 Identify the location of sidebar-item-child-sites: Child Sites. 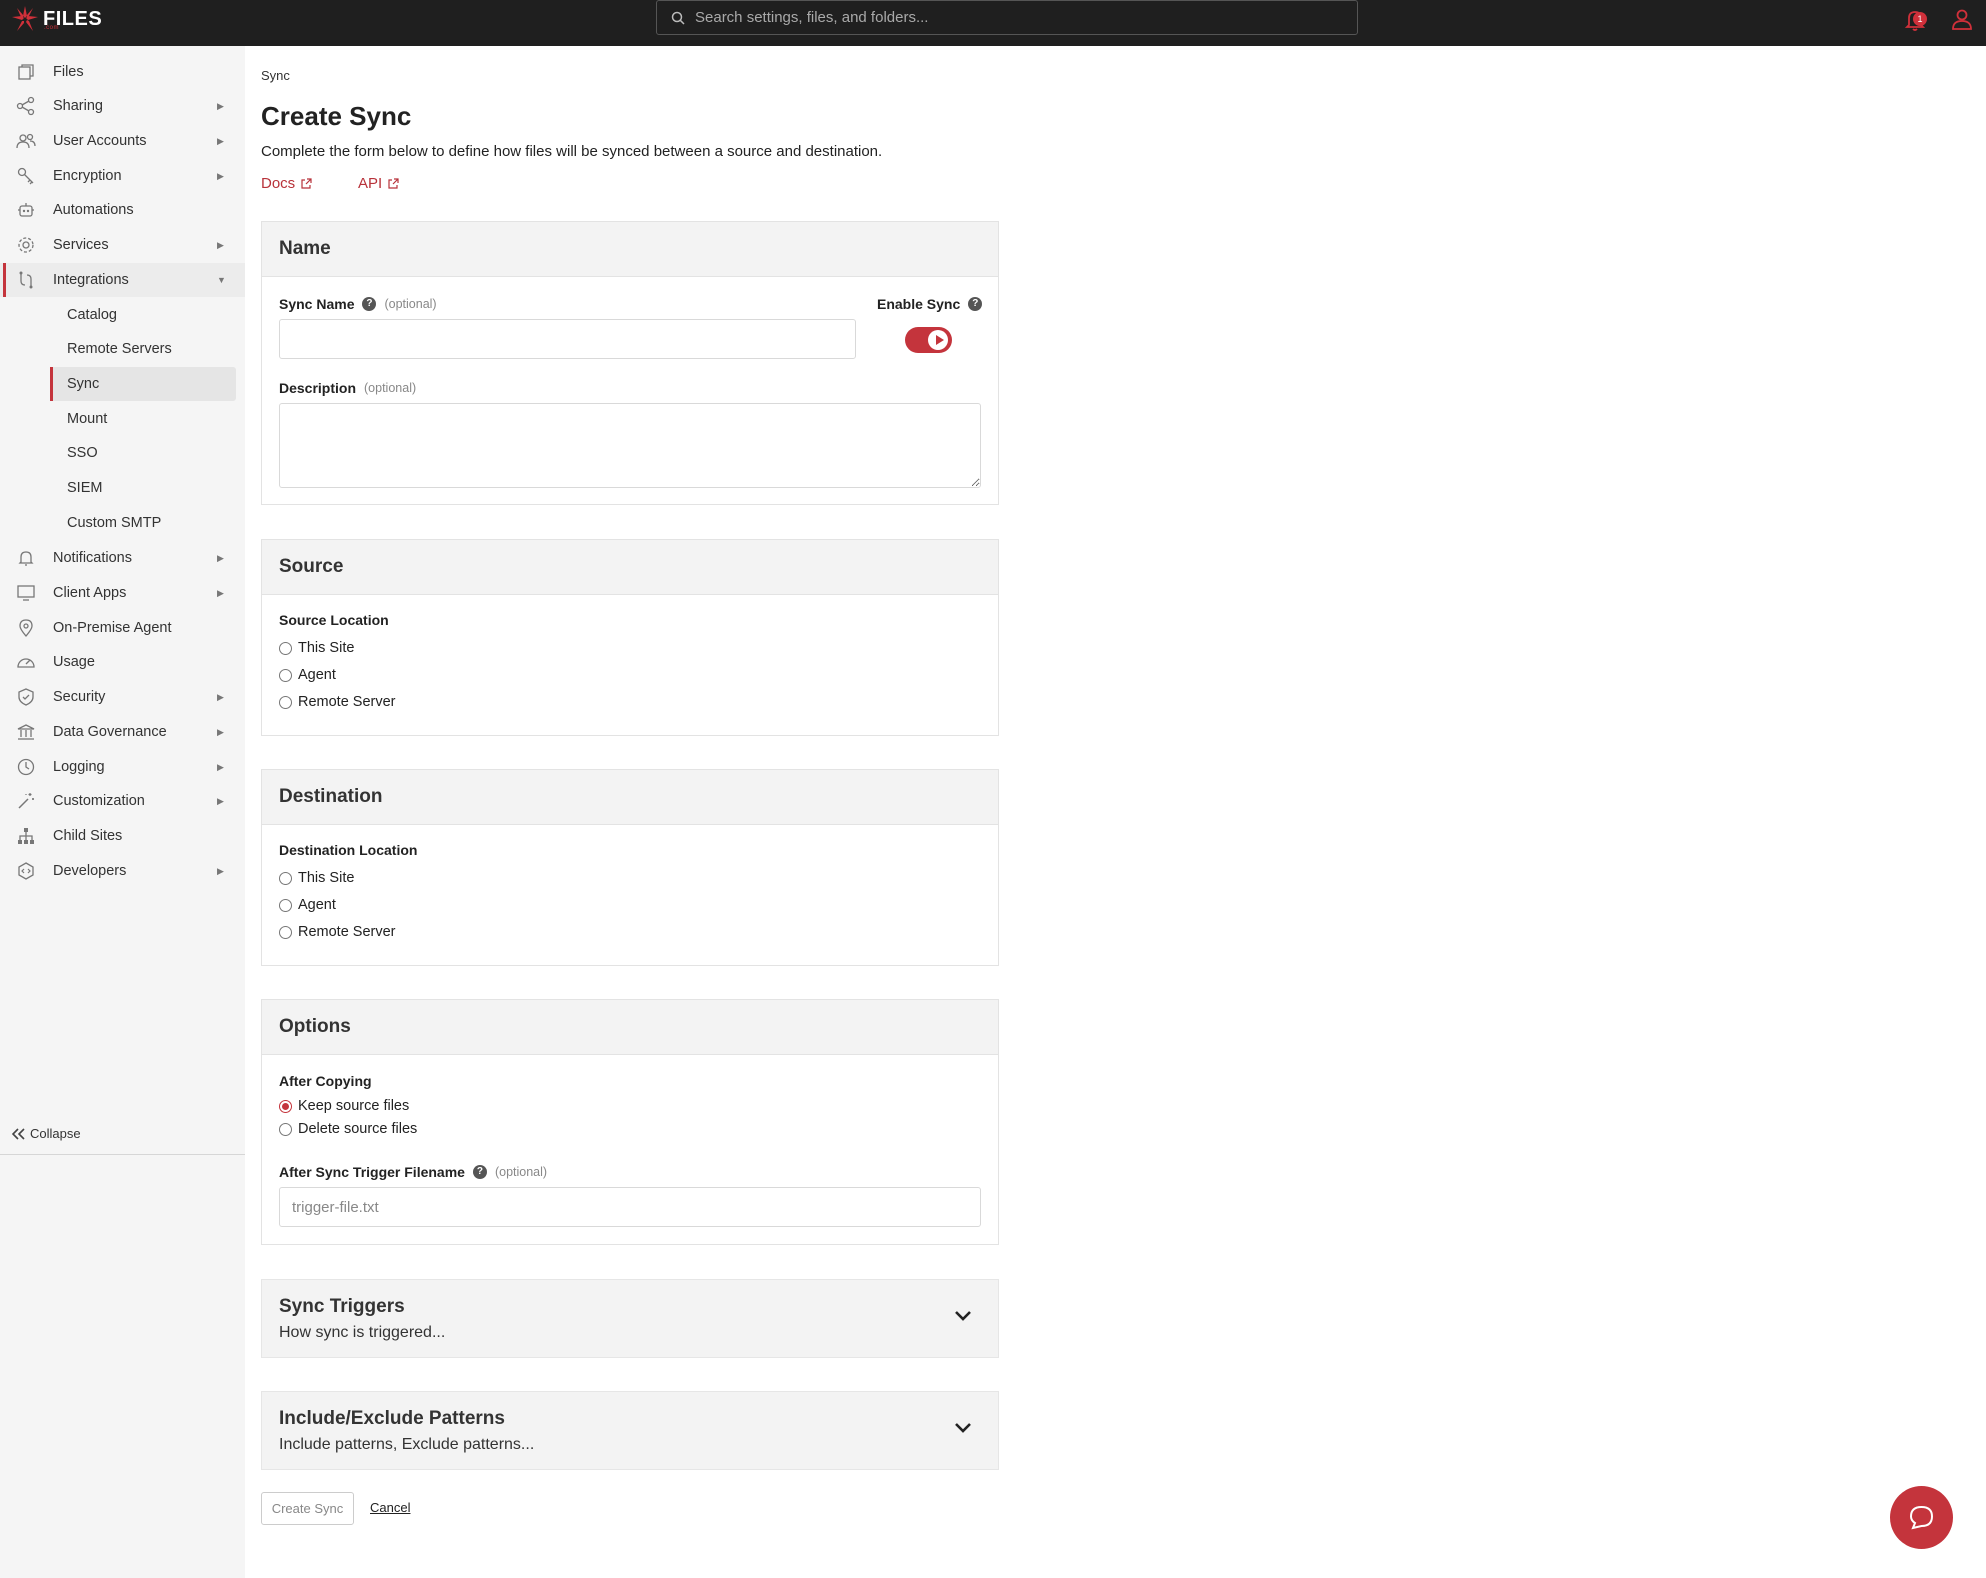
(122, 836).